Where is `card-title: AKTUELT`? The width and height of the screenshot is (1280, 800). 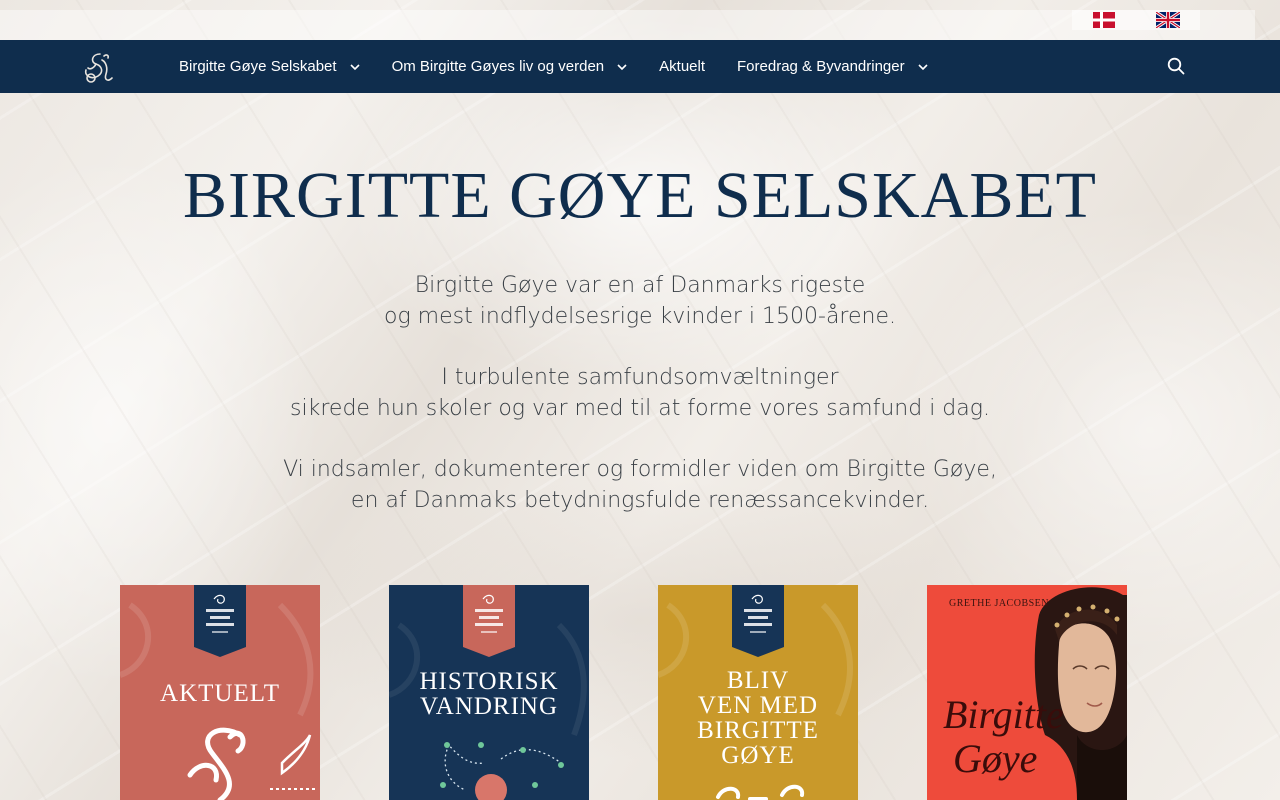
card-title: AKTUELT is located at coordinates (220, 693).